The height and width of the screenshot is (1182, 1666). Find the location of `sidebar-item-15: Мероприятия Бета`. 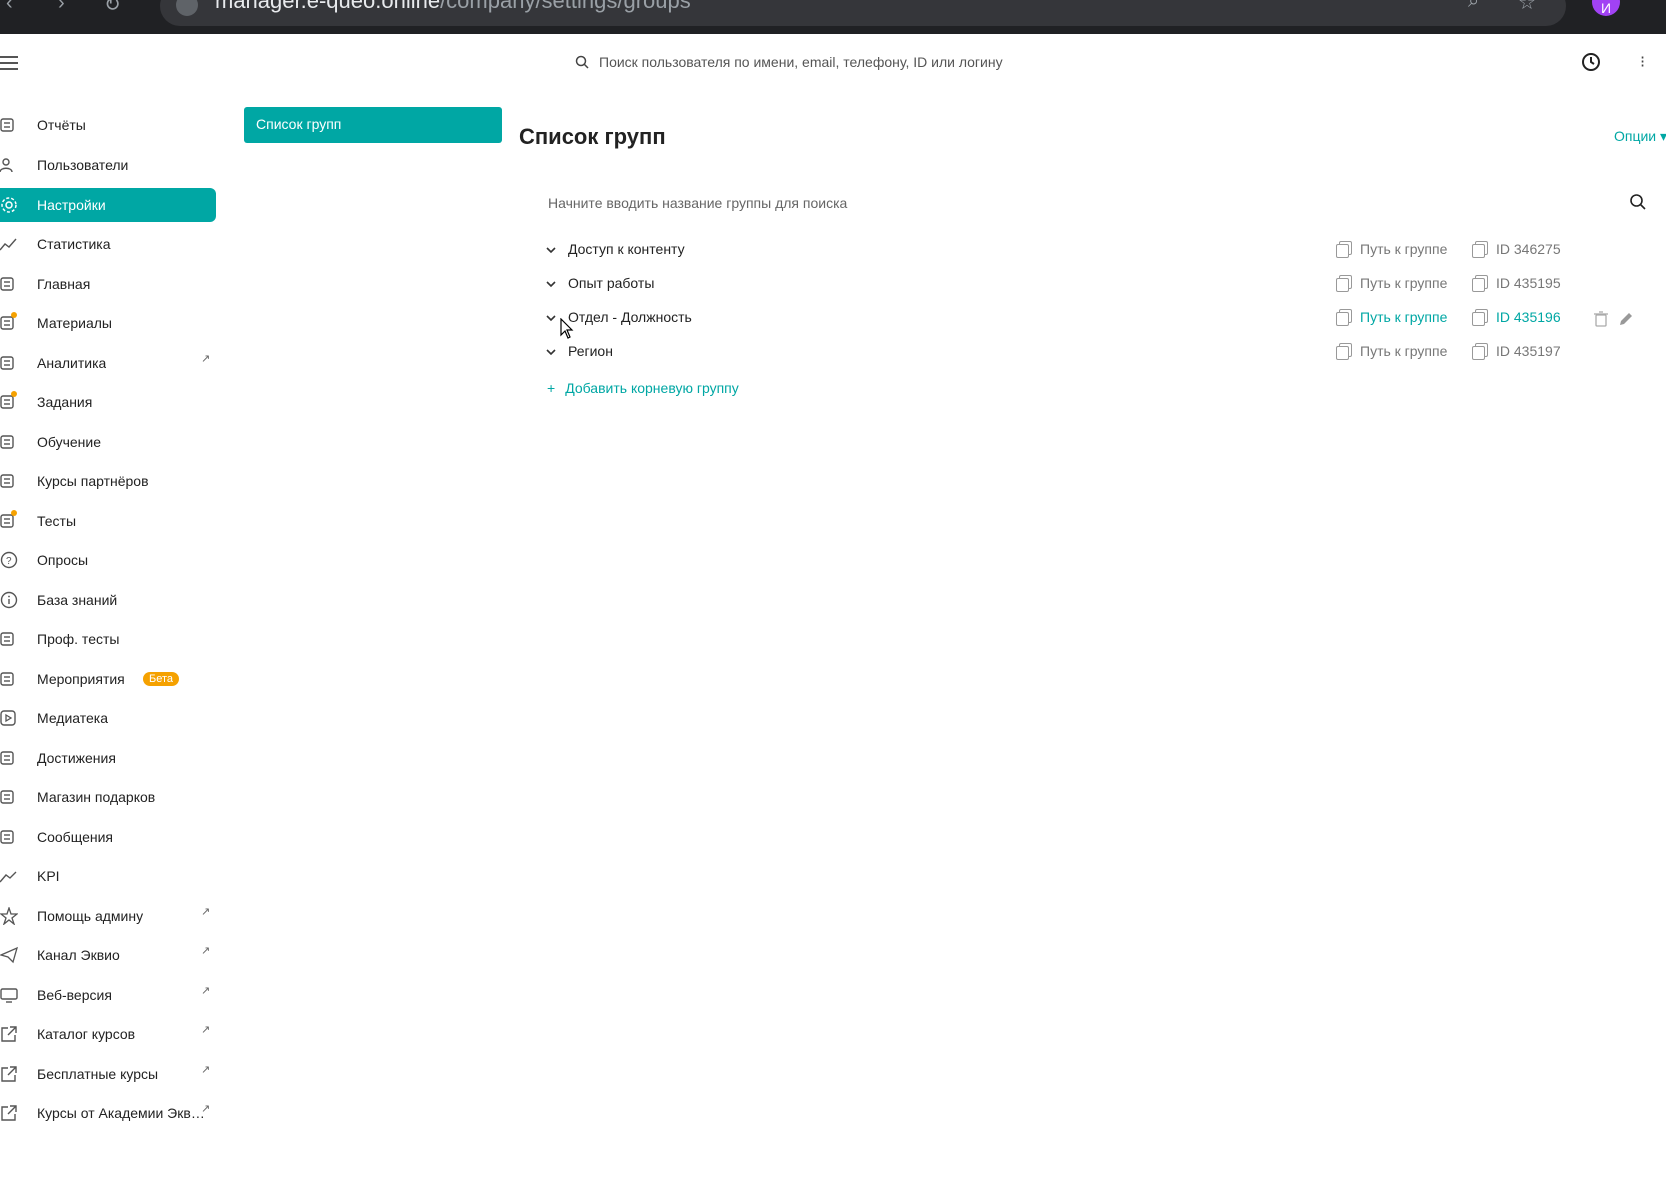

sidebar-item-15: Мероприятия Бета is located at coordinates (108, 679).